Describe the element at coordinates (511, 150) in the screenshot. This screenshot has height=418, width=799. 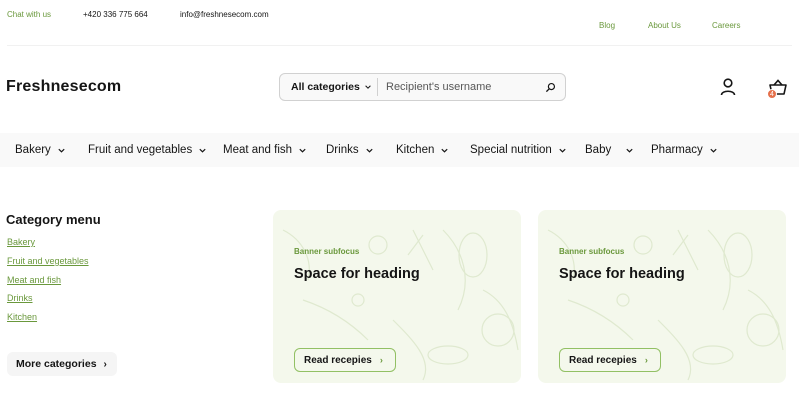
I see `nav-item-label: Special nutrition` at that location.